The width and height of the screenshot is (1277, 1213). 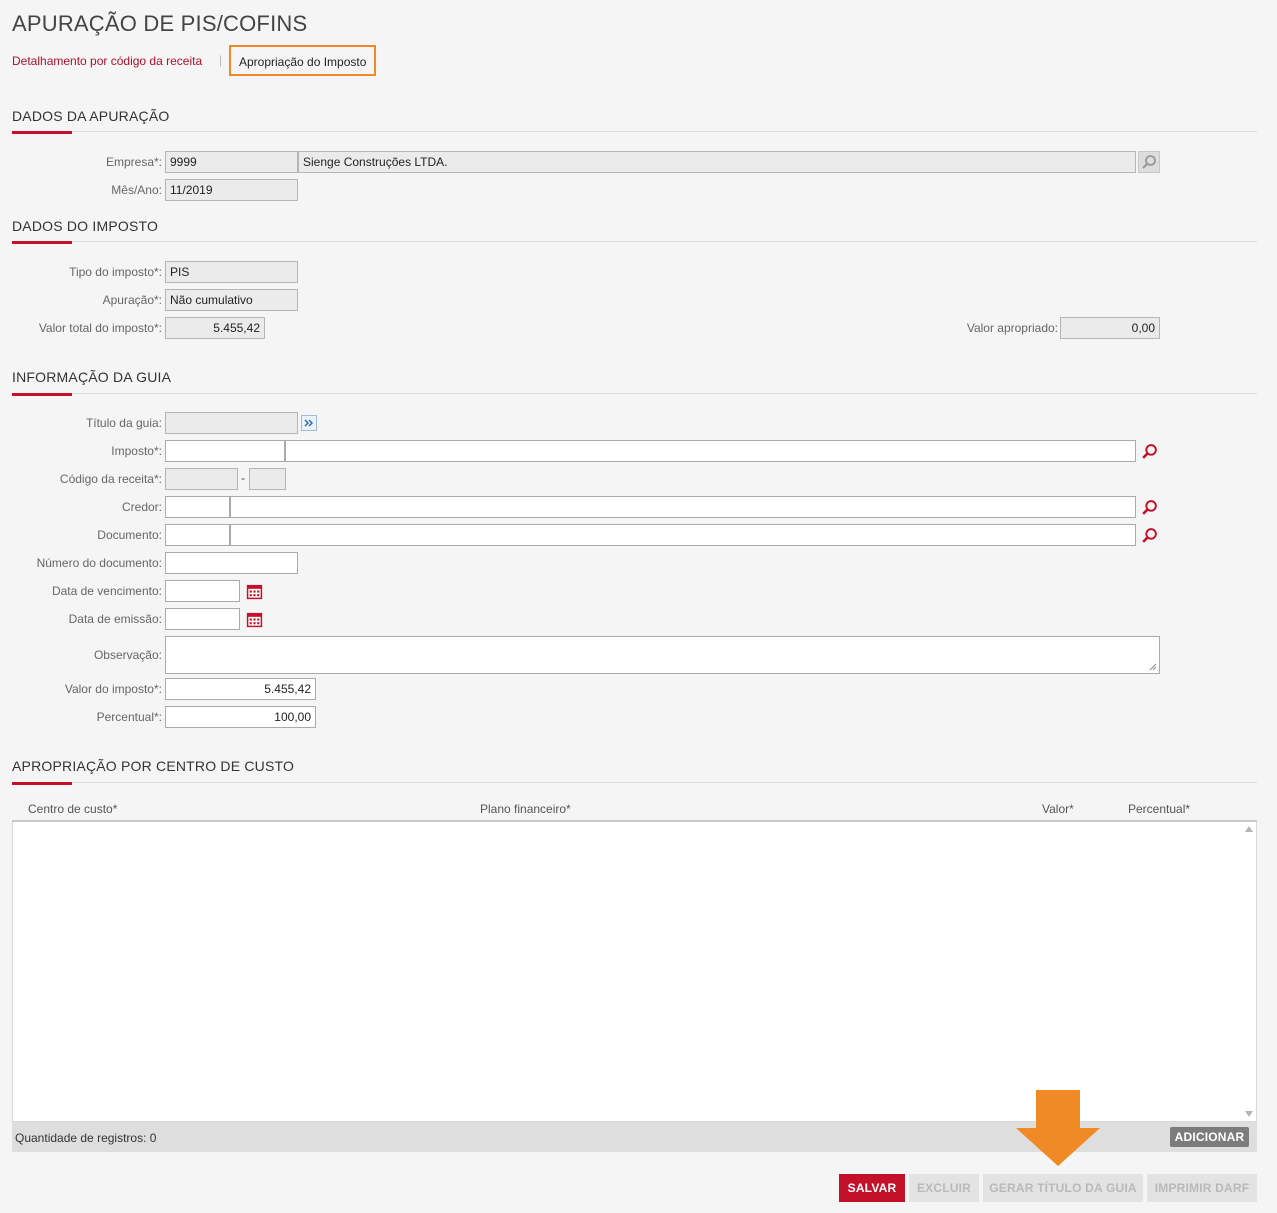 What do you see at coordinates (197, 507) in the screenshot?
I see `credor-code-input` at bounding box center [197, 507].